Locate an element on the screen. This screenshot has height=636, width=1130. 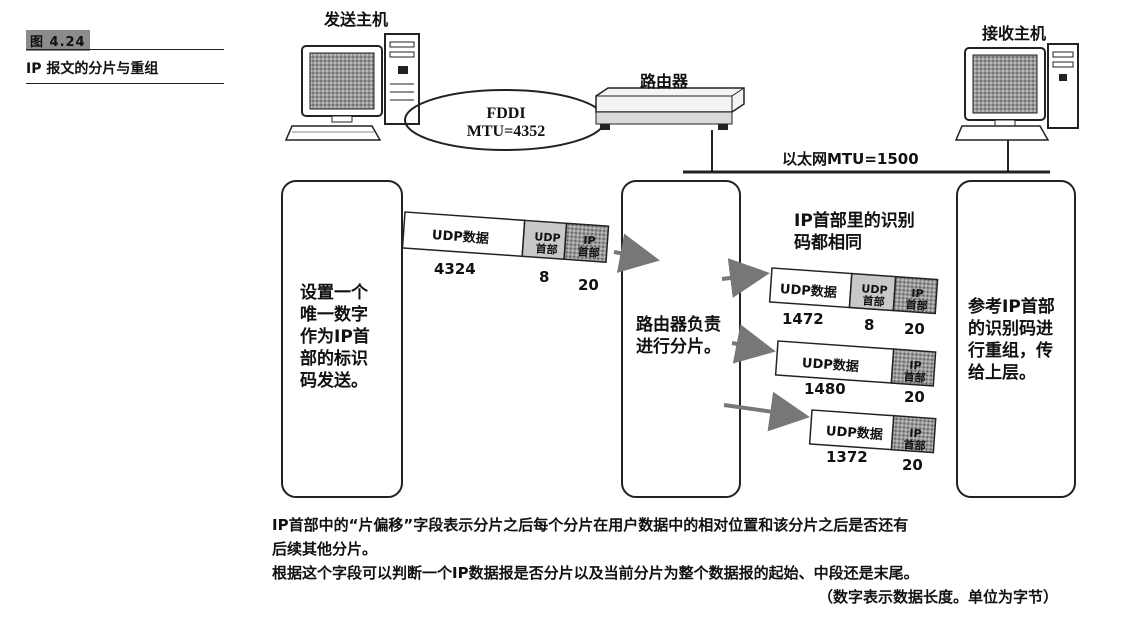
note-line: IP首部里的识别 is located at coordinates (854, 221).